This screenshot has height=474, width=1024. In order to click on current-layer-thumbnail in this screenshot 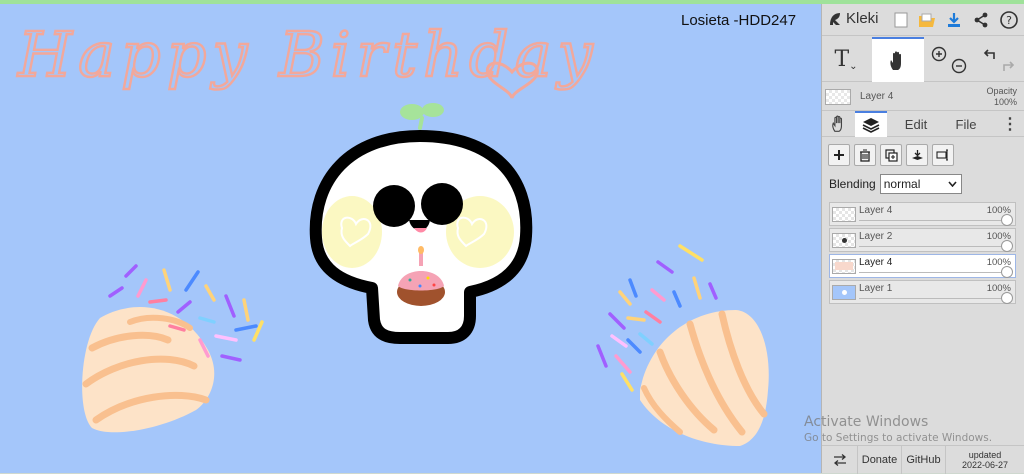, I will do `click(838, 97)`.